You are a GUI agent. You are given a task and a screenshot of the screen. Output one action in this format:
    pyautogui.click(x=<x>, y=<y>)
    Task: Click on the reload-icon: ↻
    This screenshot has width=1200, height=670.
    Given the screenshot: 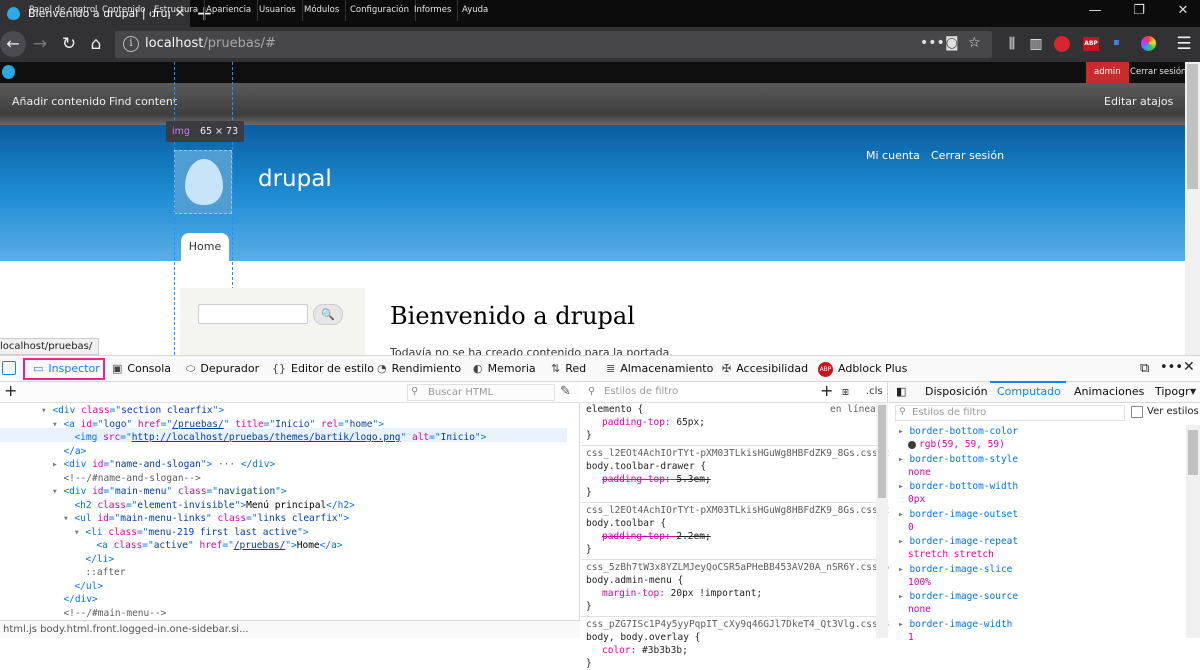 What is the action you would take?
    pyautogui.click(x=69, y=44)
    